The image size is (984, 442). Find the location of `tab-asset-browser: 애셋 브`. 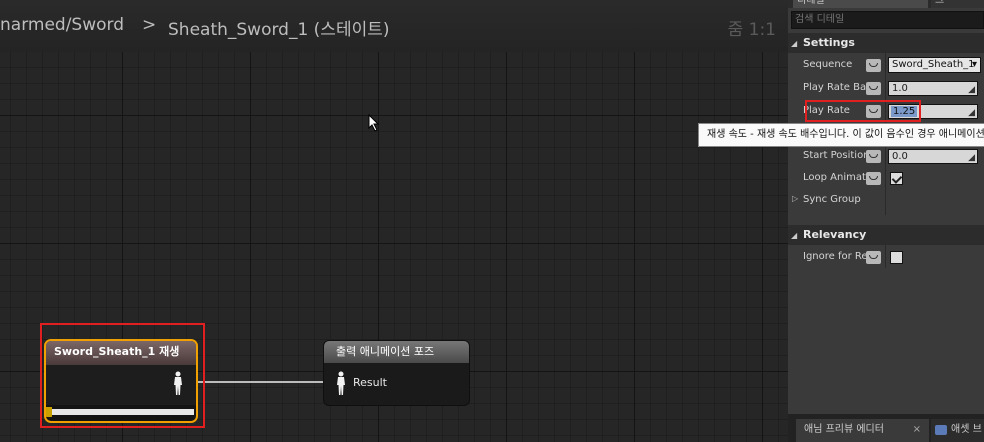

tab-asset-browser: 애셋 브 is located at coordinates (957, 430).